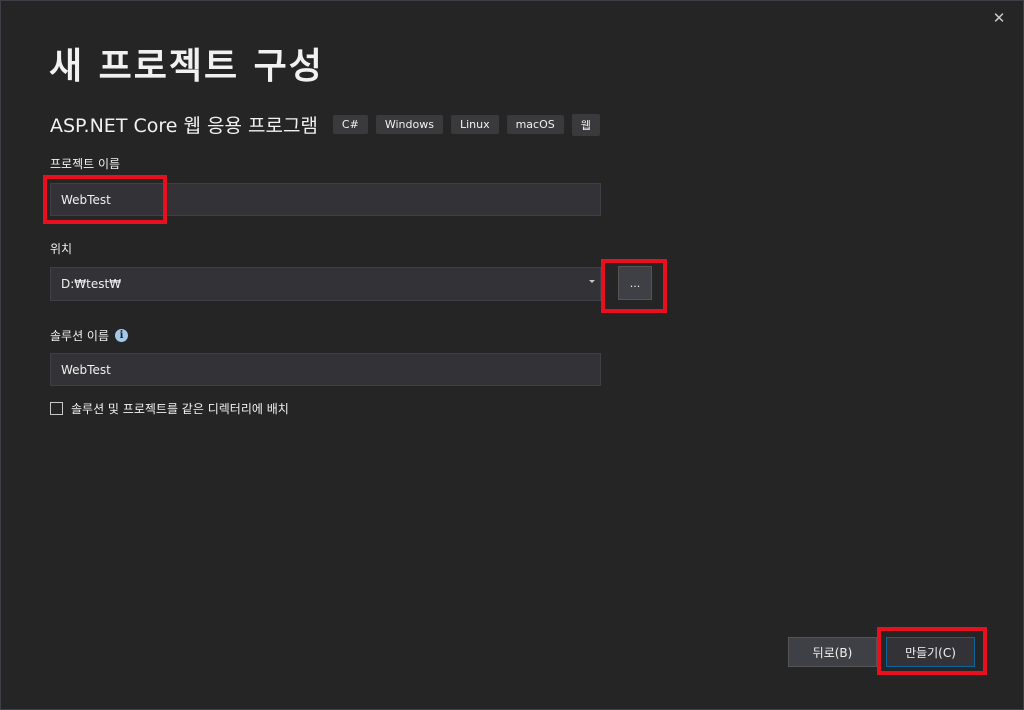 Image resolution: width=1024 pixels, height=710 pixels. Describe the element at coordinates (585, 124) in the screenshot. I see `tag-project-type-web: 웹` at that location.